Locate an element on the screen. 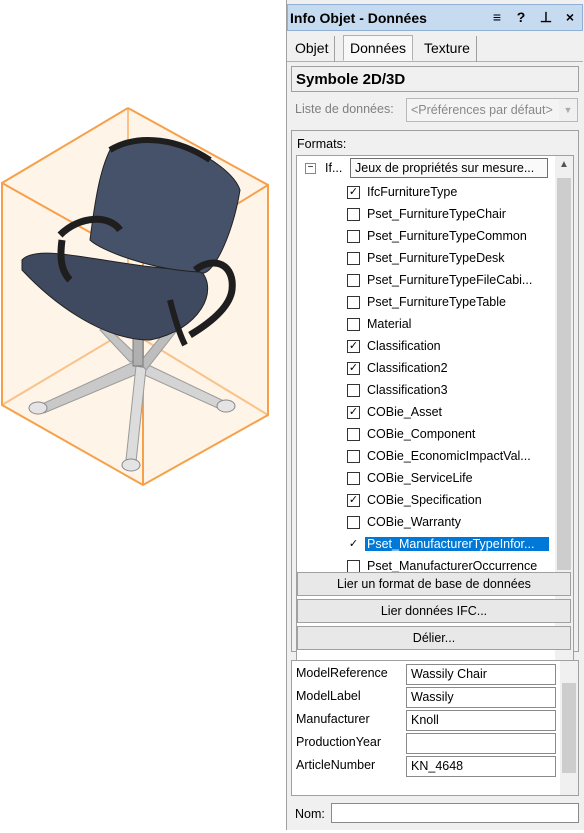 This screenshot has width=584, height=833. format-item-label: Pset_FurnitureTypeTable is located at coordinates (436, 302).